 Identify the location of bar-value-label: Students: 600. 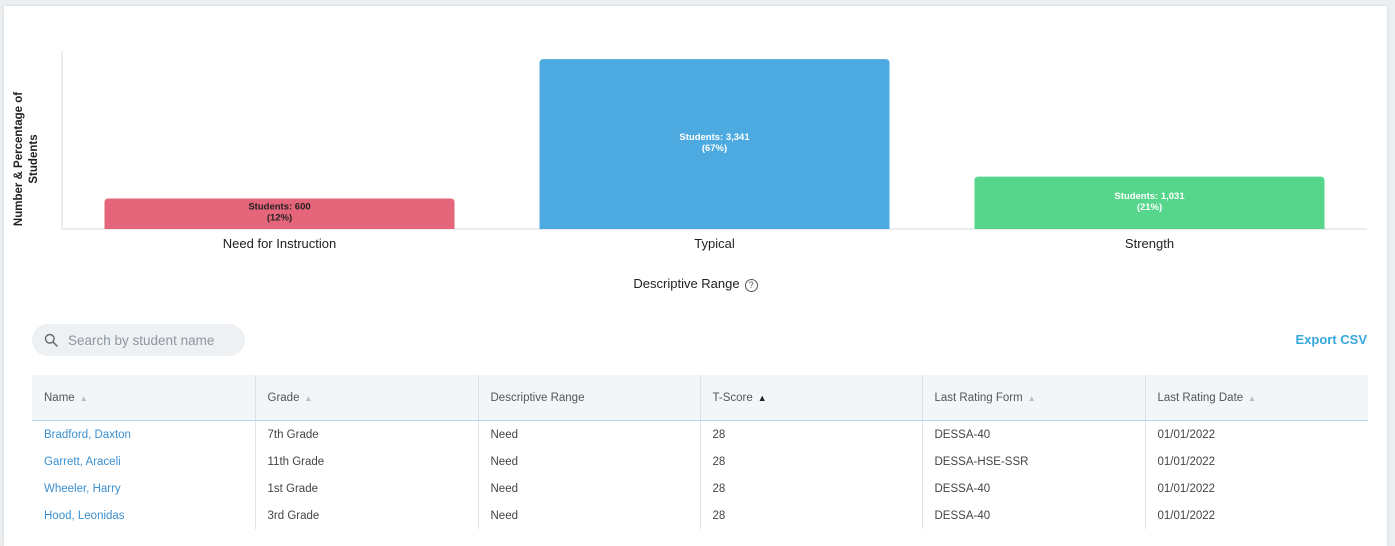
(279, 207).